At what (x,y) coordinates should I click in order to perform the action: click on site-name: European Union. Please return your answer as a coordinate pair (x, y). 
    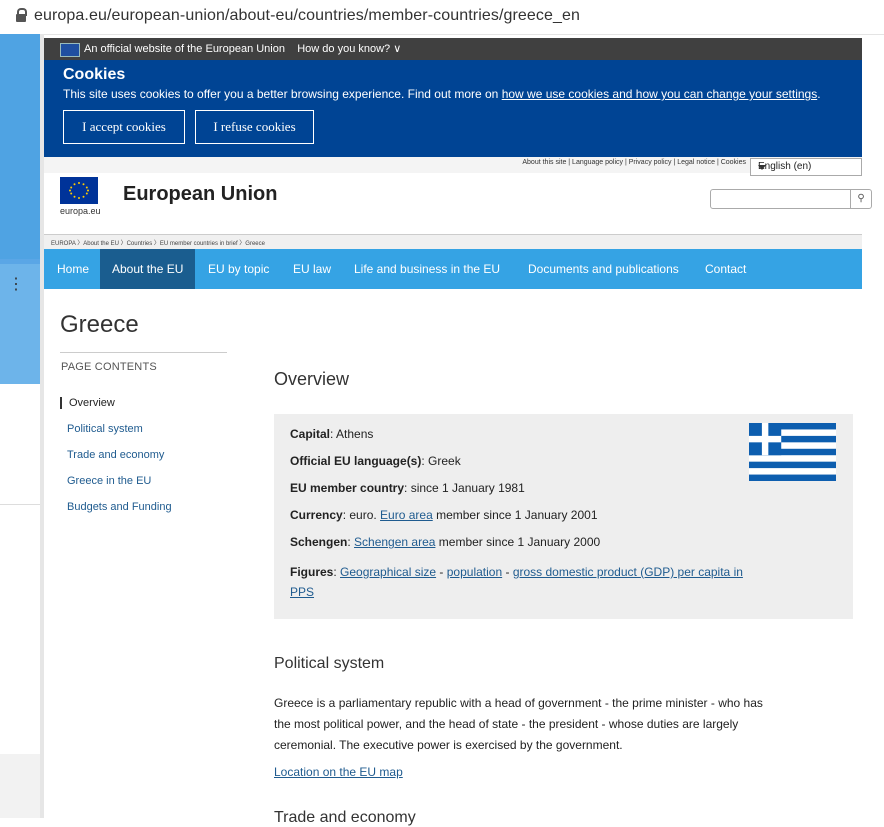
    Looking at the image, I should click on (200, 194).